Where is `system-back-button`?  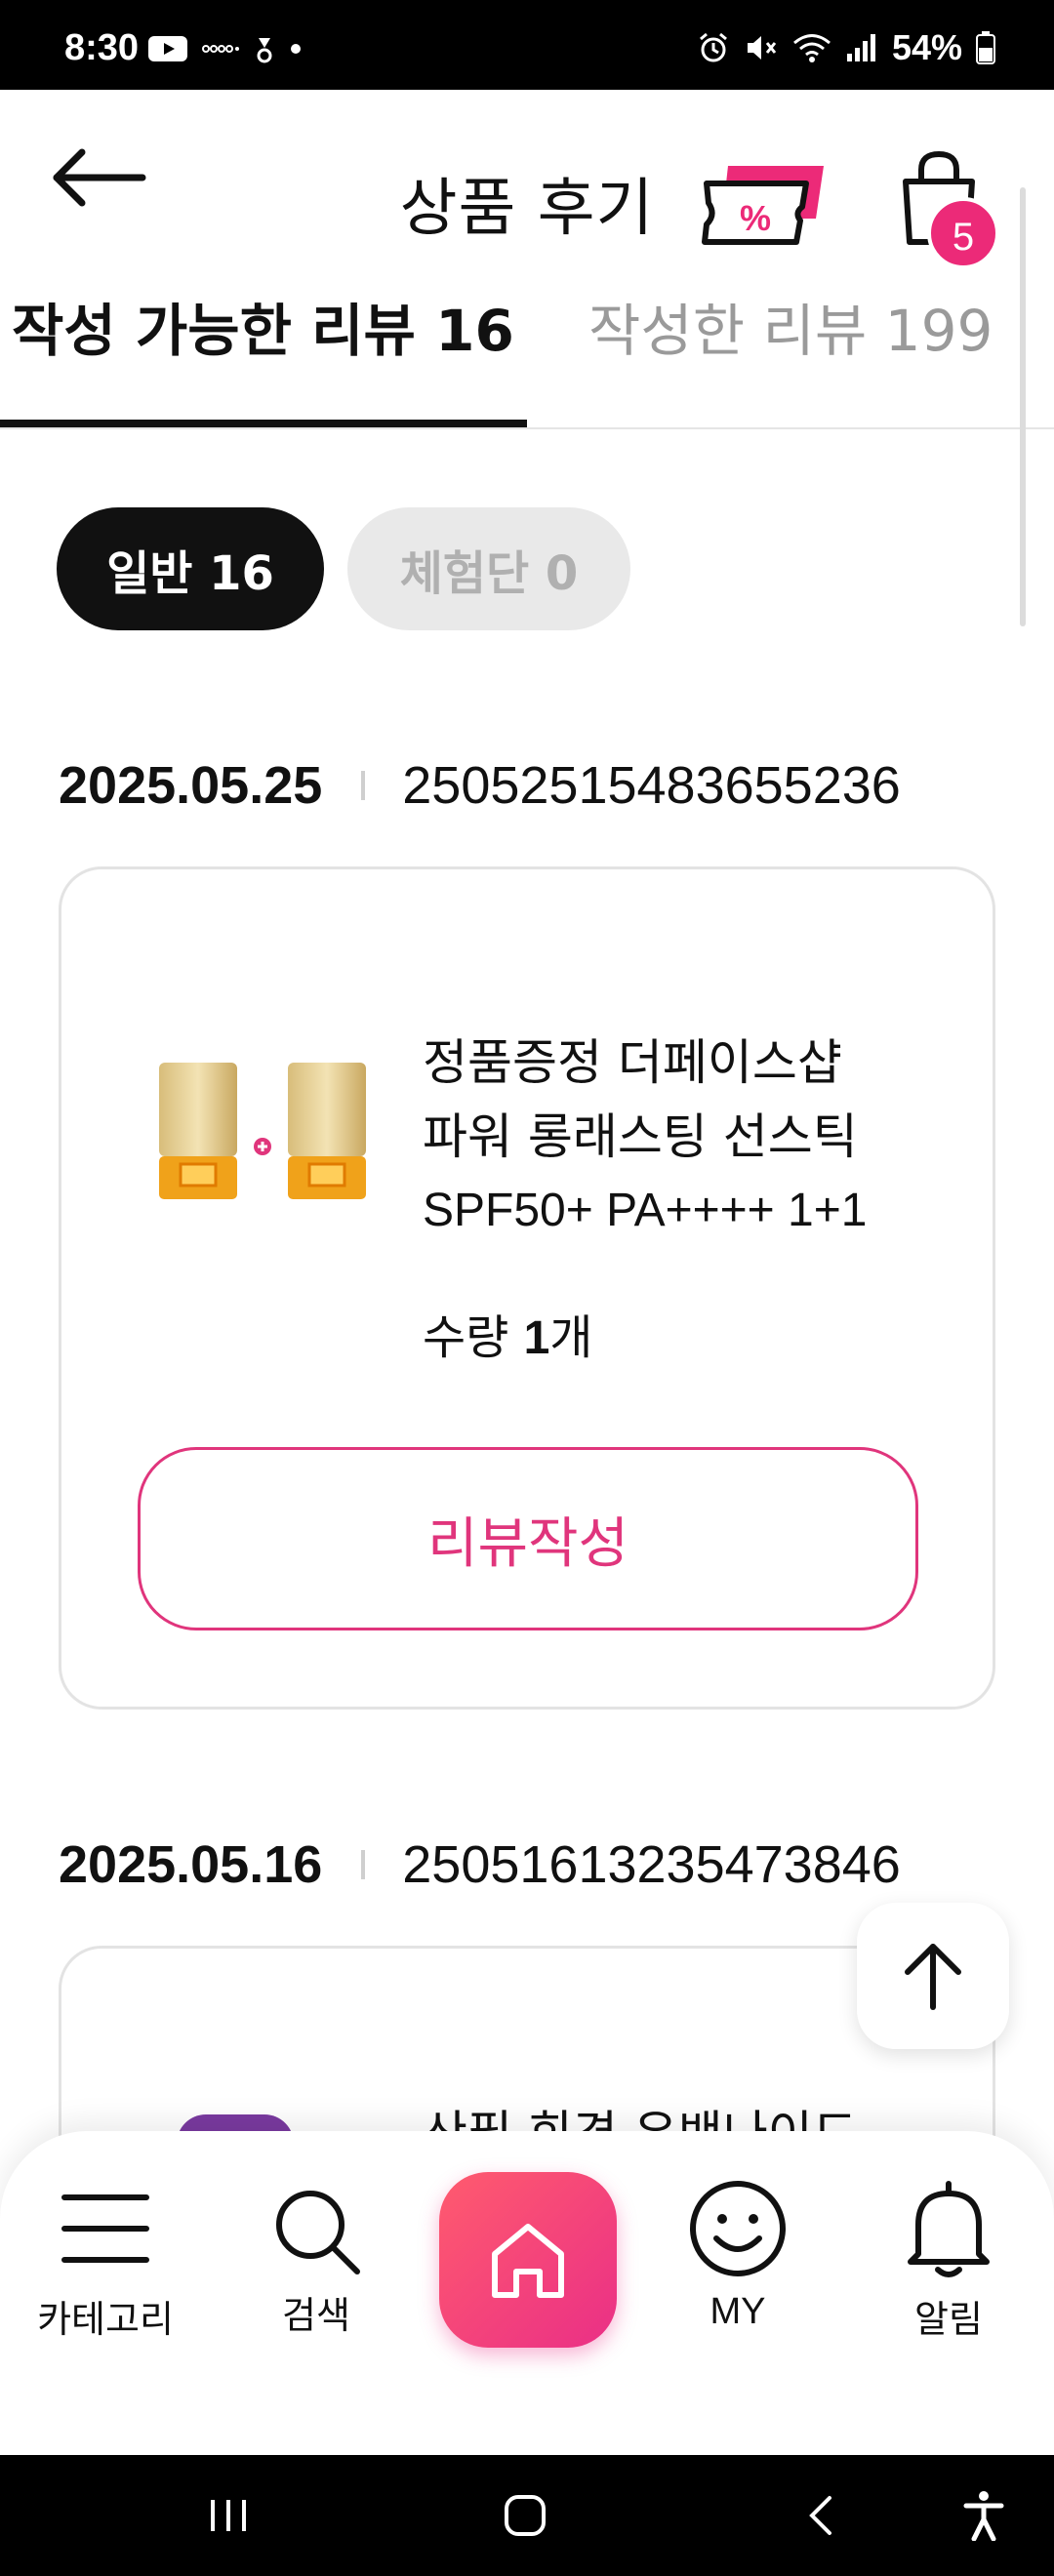
system-back-button is located at coordinates (820, 2515).